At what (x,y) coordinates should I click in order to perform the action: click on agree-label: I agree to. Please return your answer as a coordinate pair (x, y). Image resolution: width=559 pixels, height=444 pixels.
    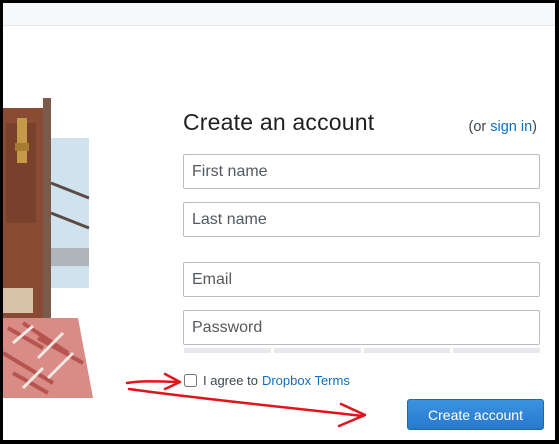
    Looking at the image, I should click on (230, 380).